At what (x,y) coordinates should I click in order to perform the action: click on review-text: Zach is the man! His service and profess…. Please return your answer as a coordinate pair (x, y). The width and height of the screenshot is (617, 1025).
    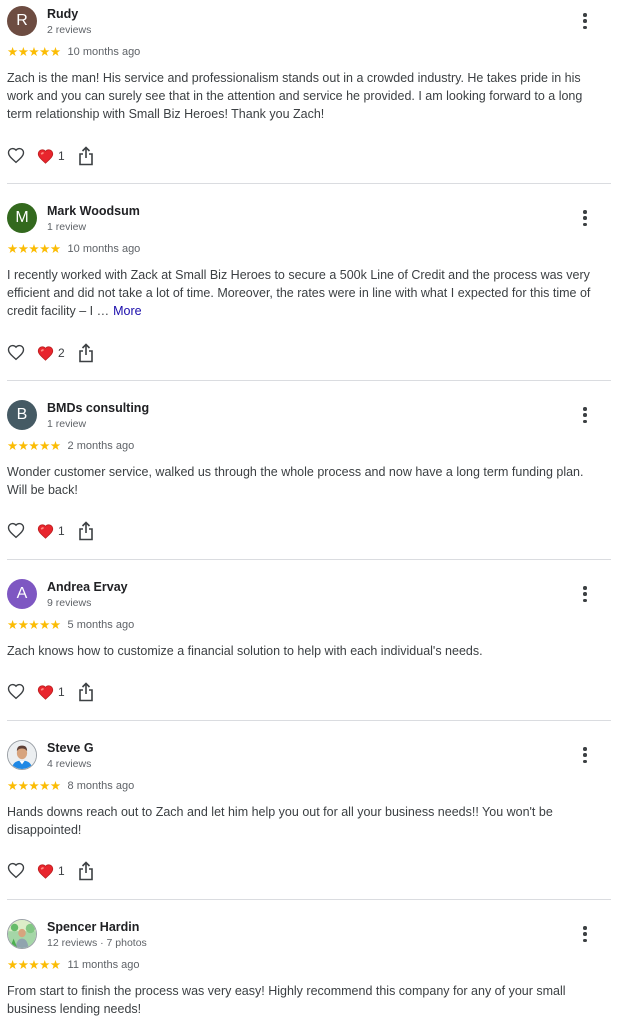
    Looking at the image, I should click on (307, 96).